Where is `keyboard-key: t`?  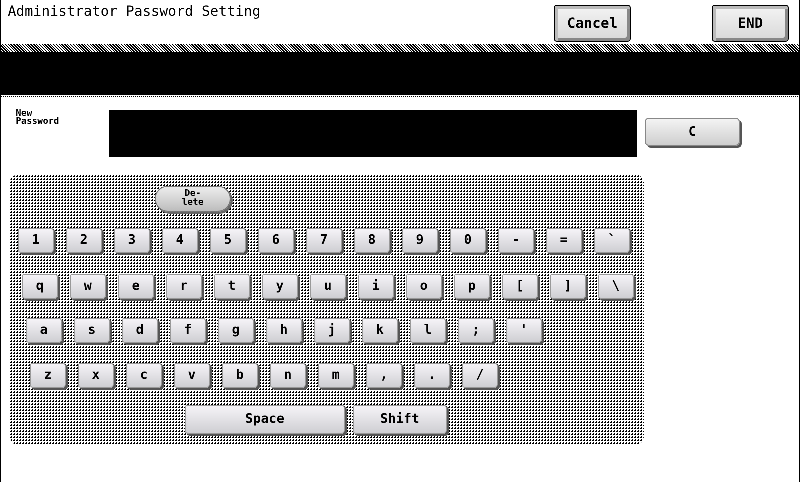
keyboard-key: t is located at coordinates (232, 286).